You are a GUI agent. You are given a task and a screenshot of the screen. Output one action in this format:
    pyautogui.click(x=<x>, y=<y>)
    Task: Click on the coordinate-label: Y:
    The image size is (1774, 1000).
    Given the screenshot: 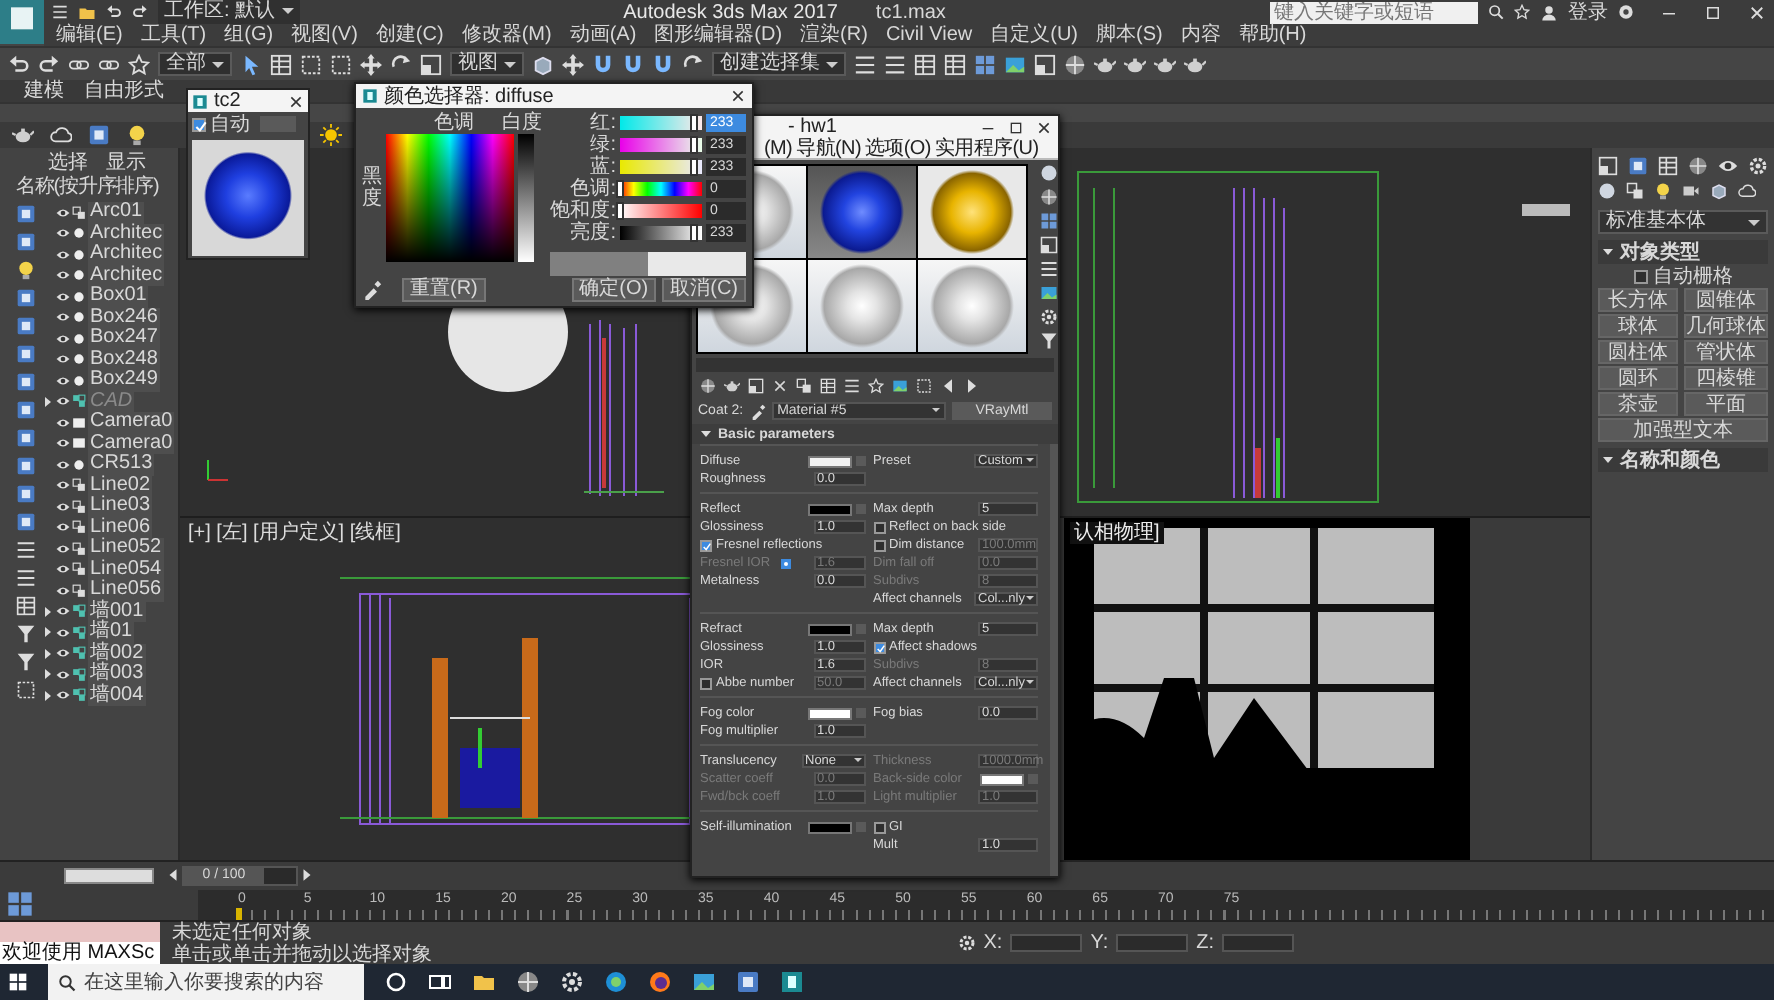 What is the action you would take?
    pyautogui.click(x=1099, y=943)
    